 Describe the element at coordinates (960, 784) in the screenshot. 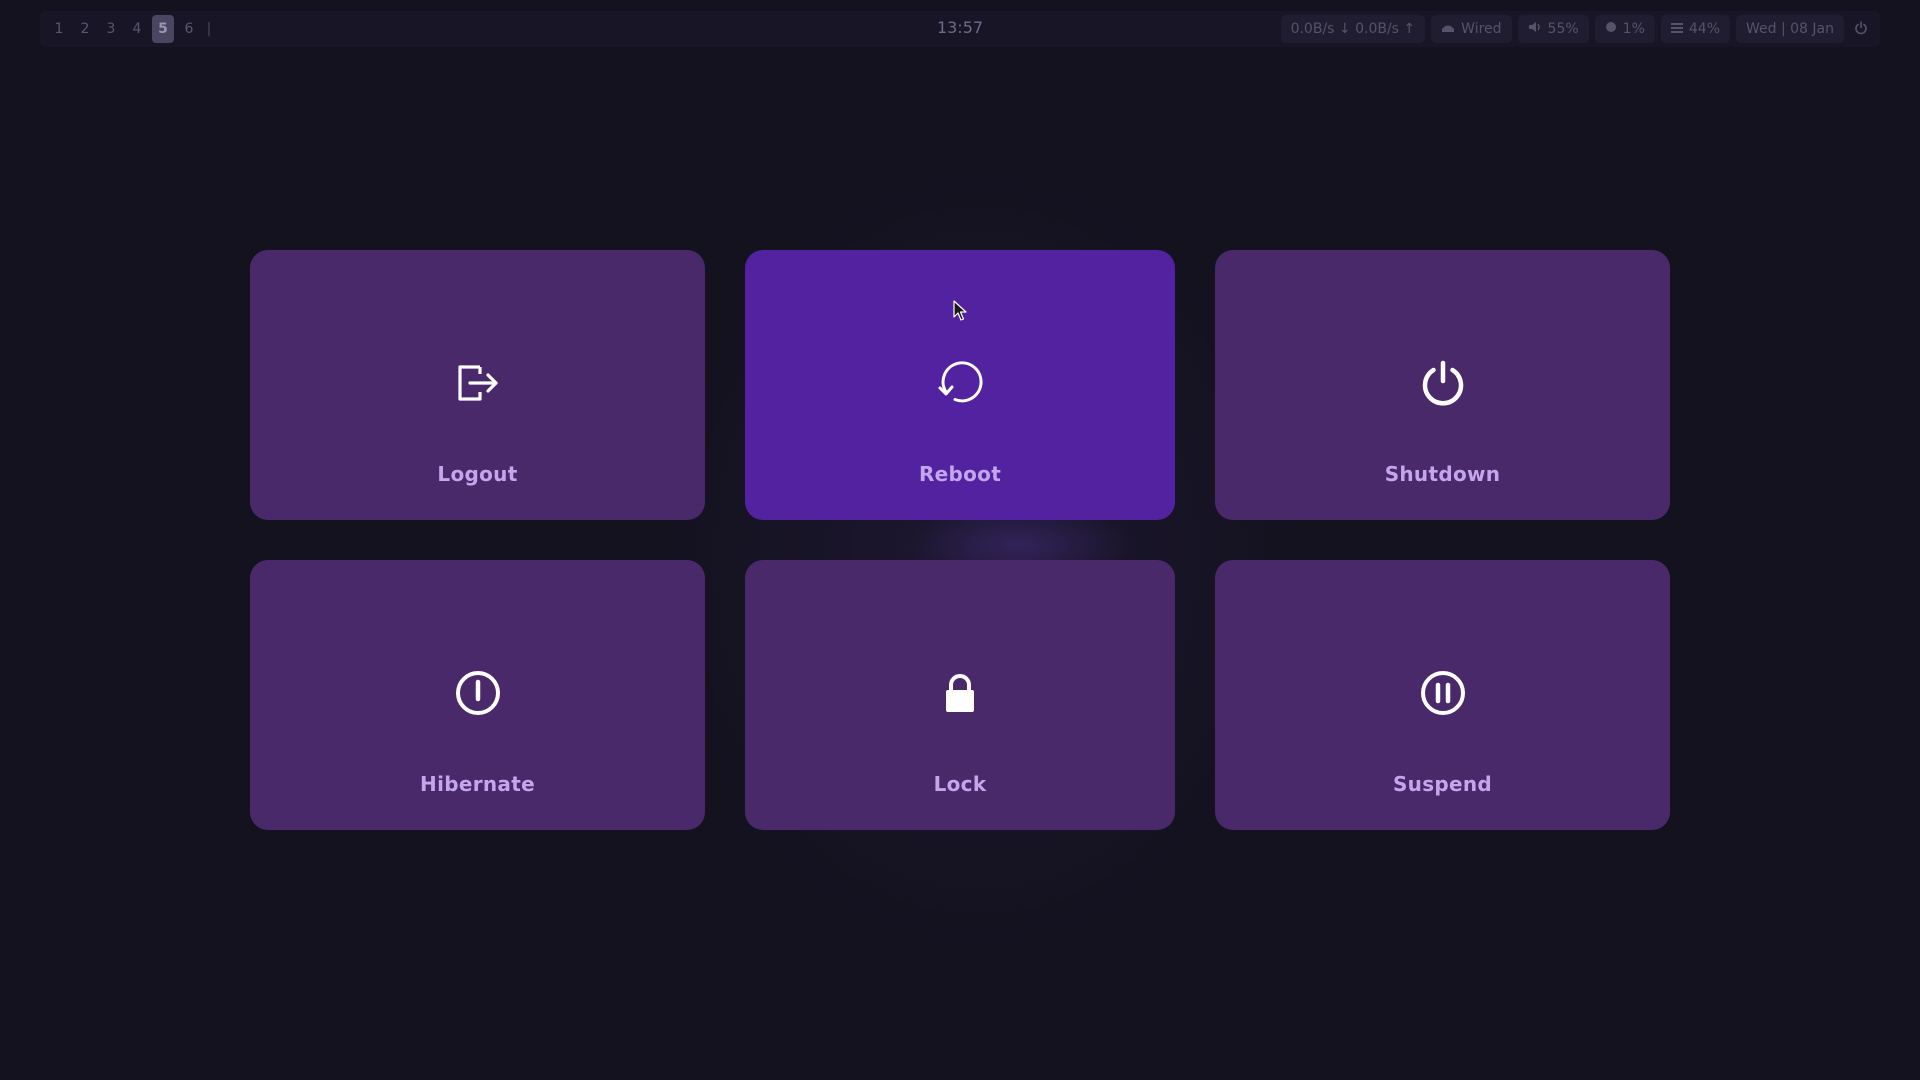

I see `lock-label: Lock` at that location.